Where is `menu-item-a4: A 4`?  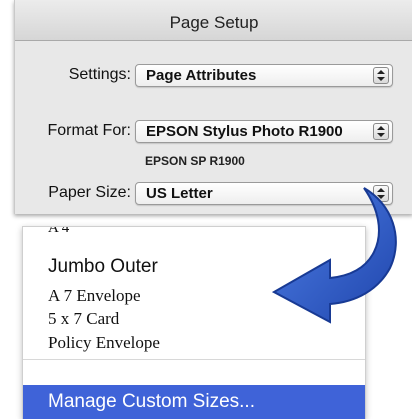 menu-item-a4: A 4 is located at coordinates (58, 232).